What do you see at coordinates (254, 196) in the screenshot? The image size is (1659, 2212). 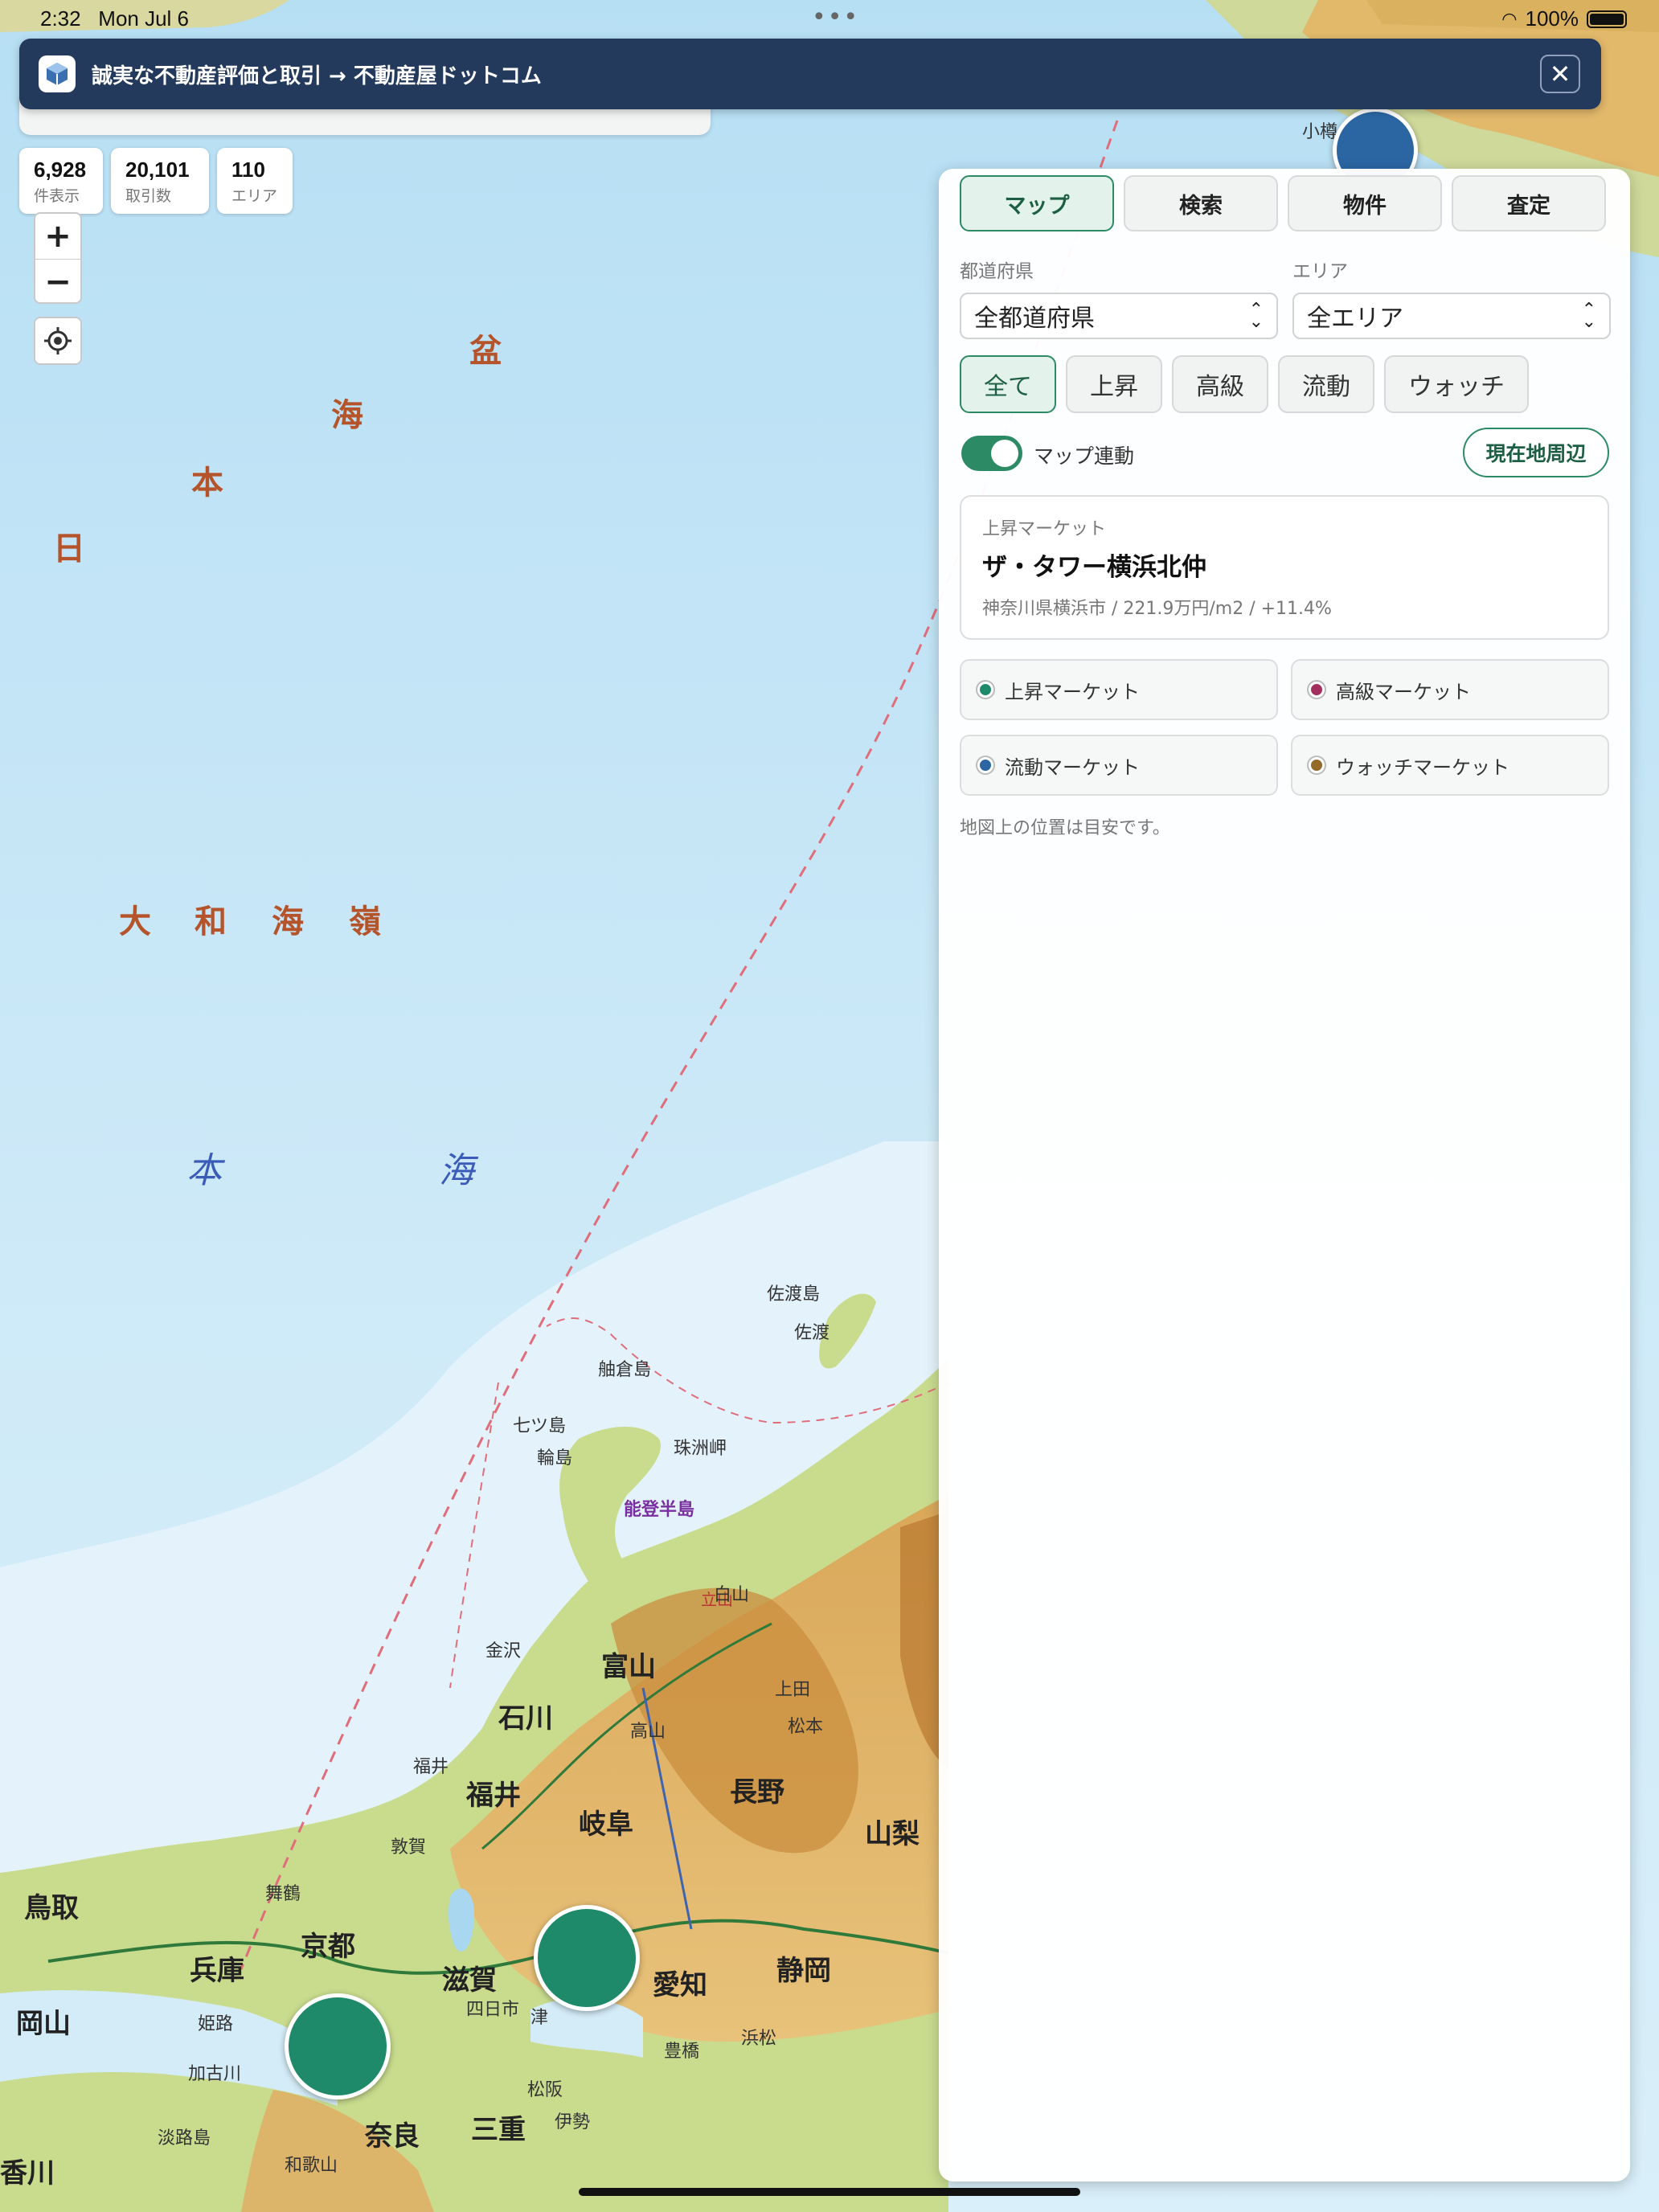 I see `stat-label: エリア` at bounding box center [254, 196].